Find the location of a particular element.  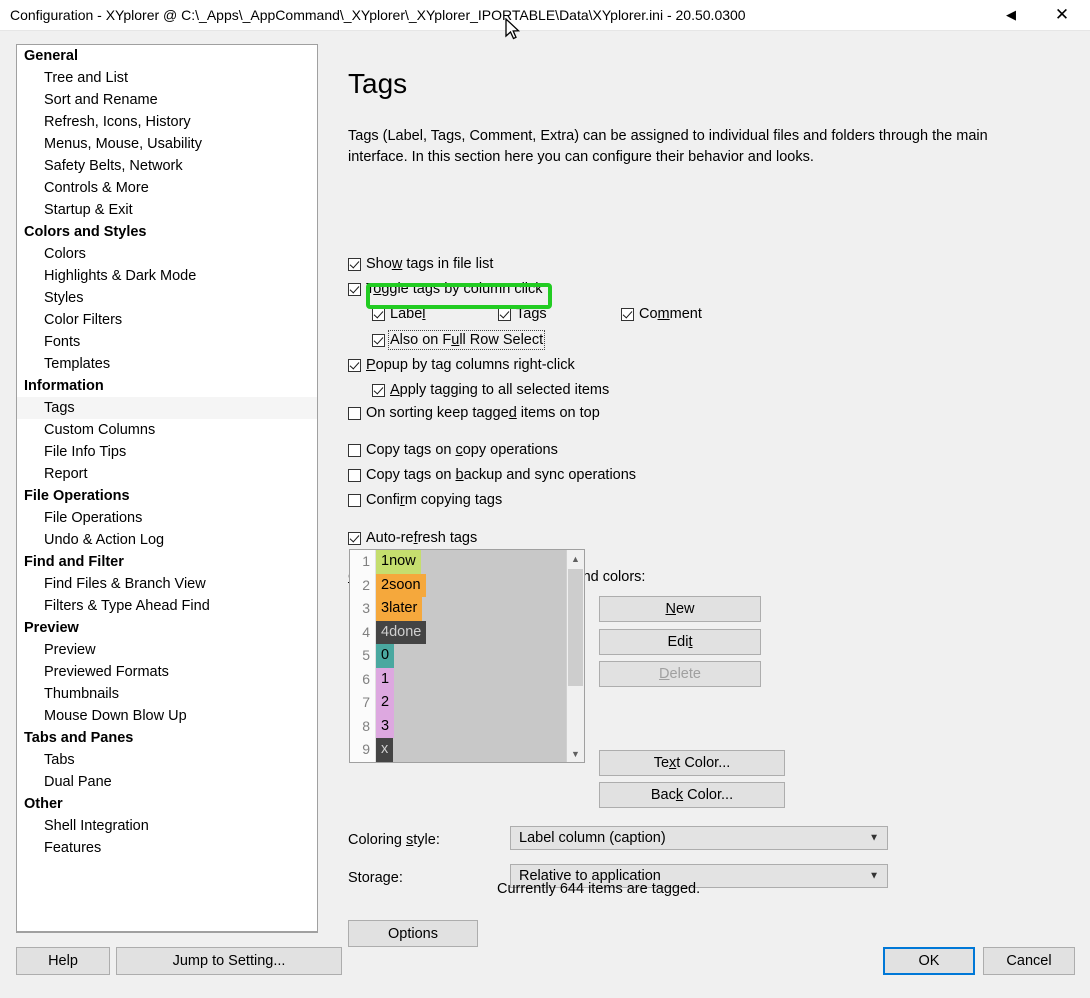

label-list-item: 3 is located at coordinates (471, 726).